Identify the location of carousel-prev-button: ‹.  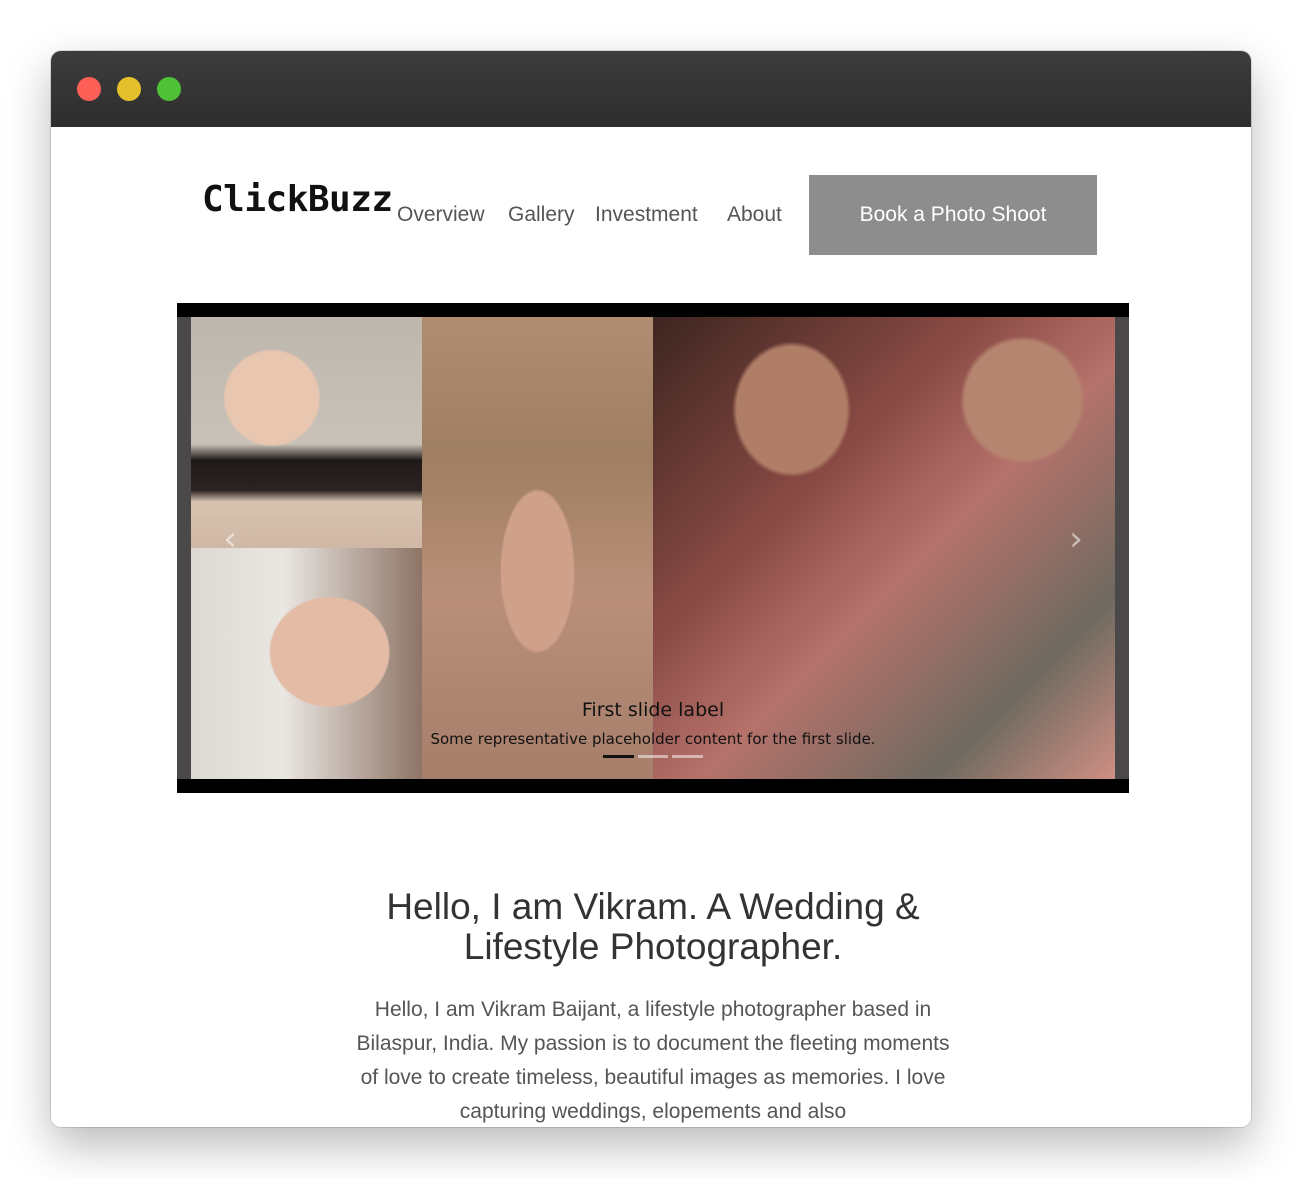
(230, 539).